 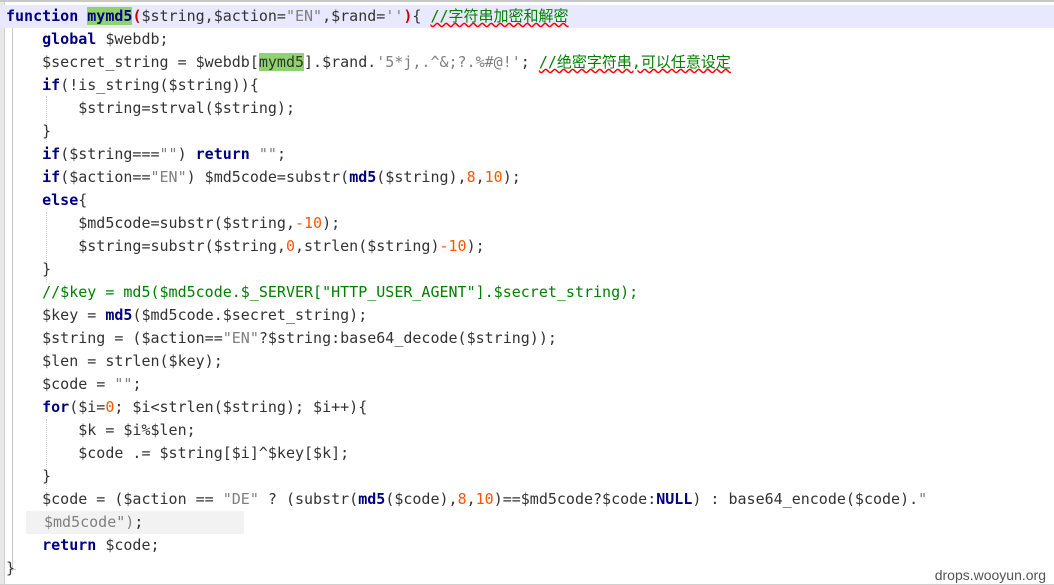 I want to click on code-line: $k = $i%$len;, so click(x=530, y=430).